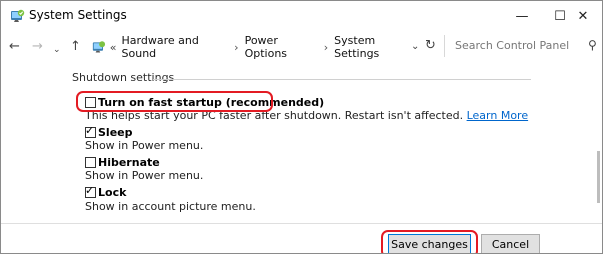  Describe the element at coordinates (170, 206) in the screenshot. I see `lock-description: Show in account picture menu.` at that location.